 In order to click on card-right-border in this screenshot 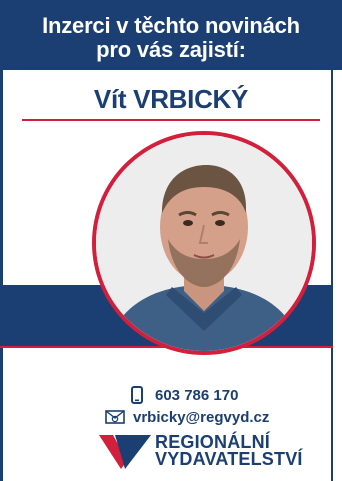, I will do `click(332, 272)`.